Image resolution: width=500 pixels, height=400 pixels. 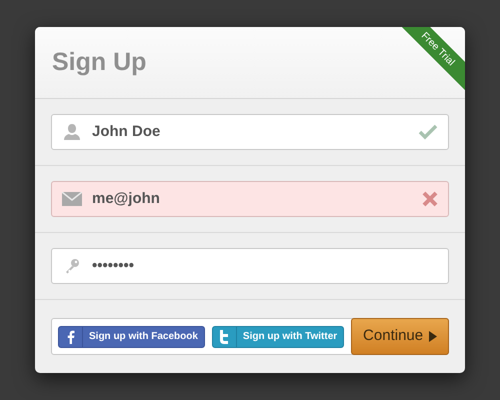 I want to click on input-field: me@john, so click(x=250, y=199).